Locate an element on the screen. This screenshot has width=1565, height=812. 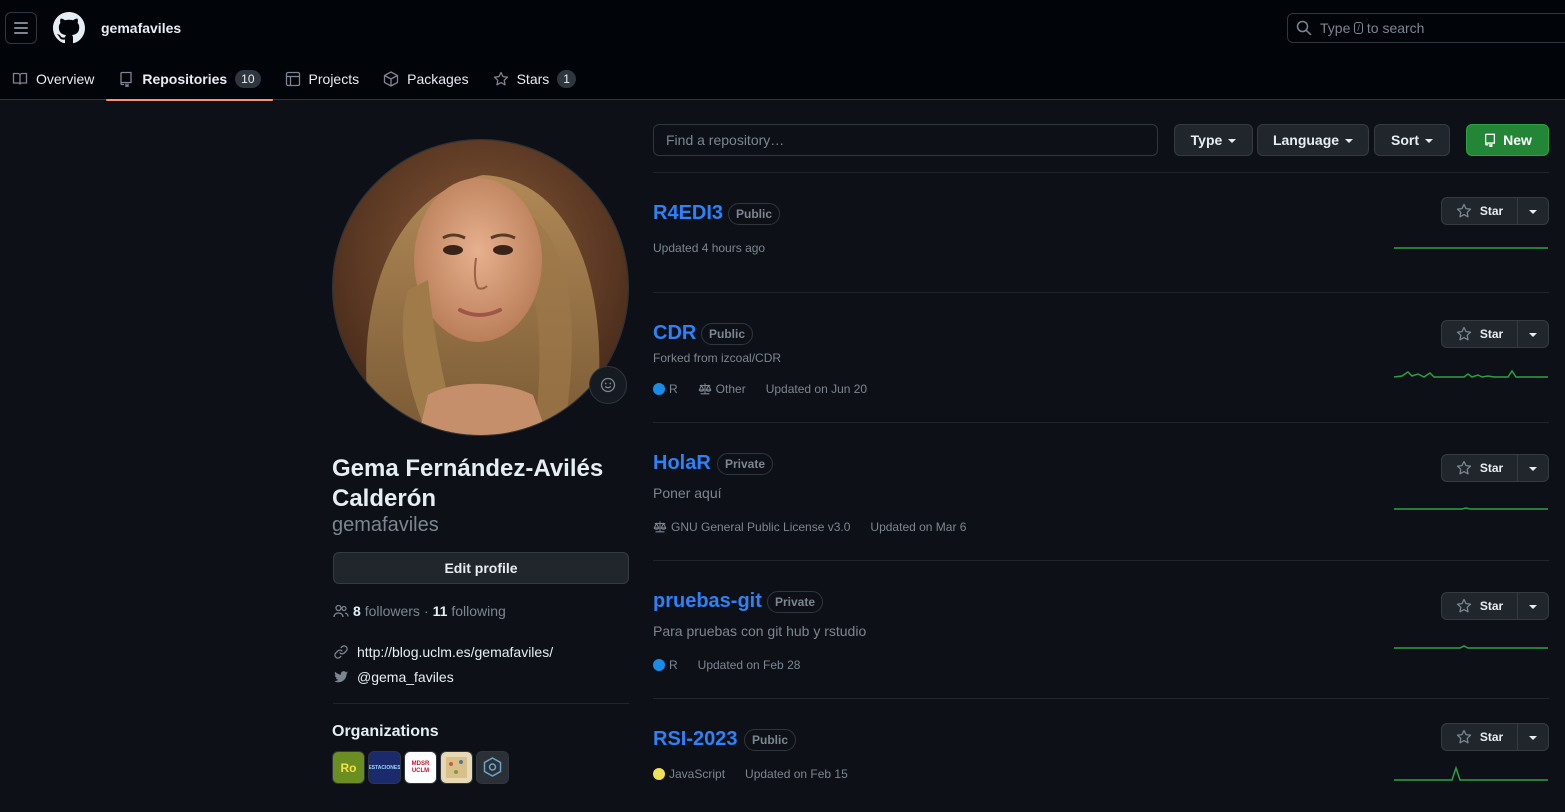
smiley-icon is located at coordinates (608, 385).